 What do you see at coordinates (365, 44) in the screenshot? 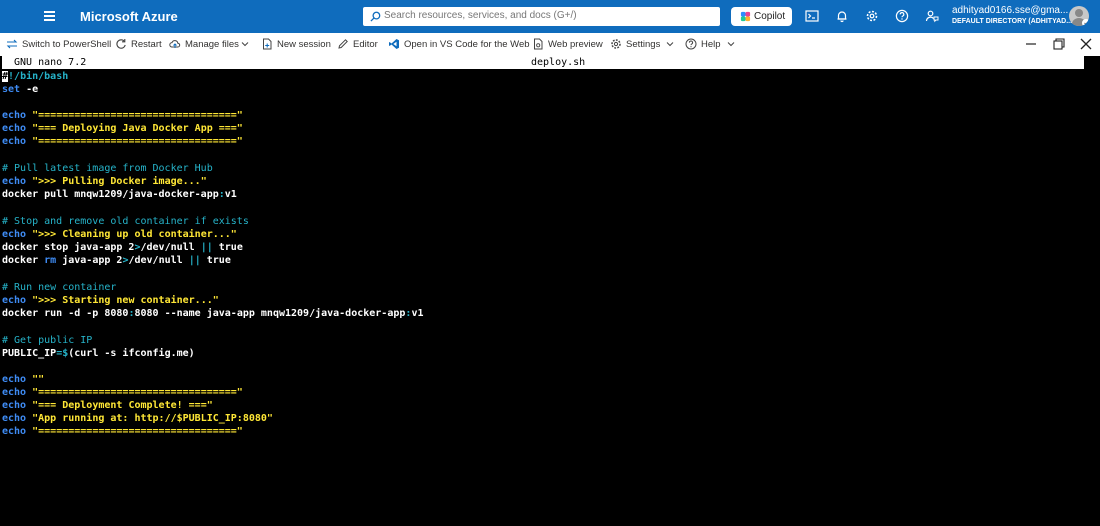
I see `editor-label: Editor` at bounding box center [365, 44].